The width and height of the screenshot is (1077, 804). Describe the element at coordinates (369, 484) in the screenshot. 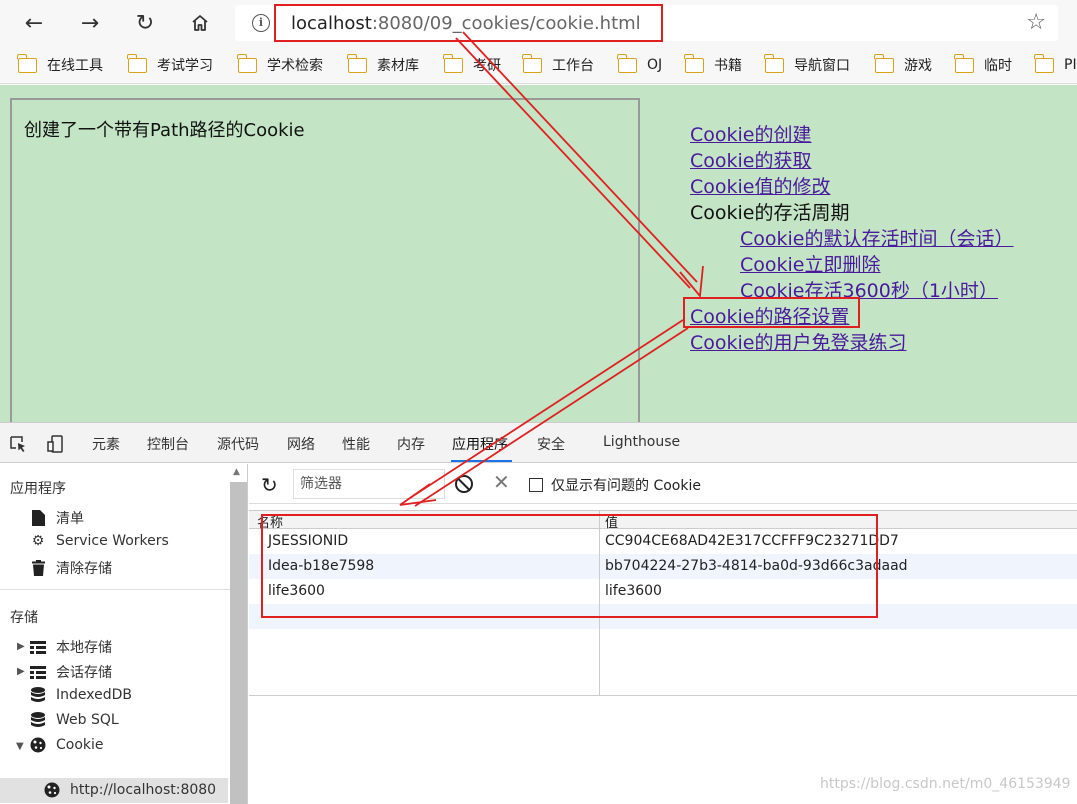

I see `cookie-filter-input` at that location.